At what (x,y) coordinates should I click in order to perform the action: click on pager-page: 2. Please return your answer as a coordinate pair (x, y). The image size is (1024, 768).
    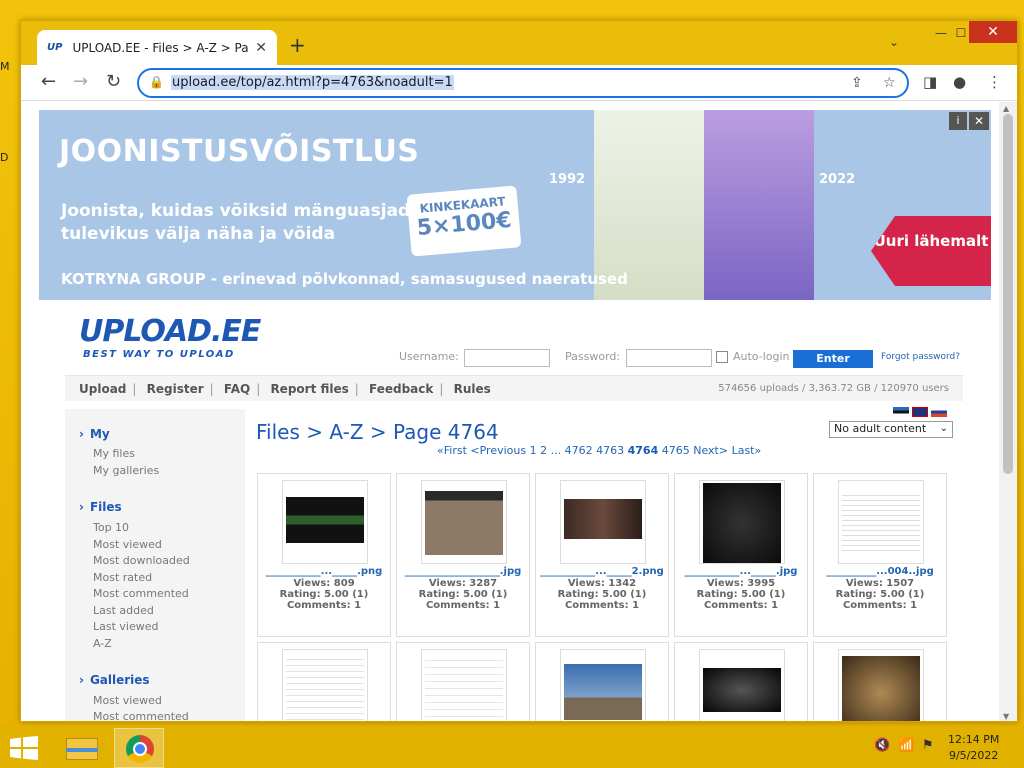
    Looking at the image, I should click on (543, 450).